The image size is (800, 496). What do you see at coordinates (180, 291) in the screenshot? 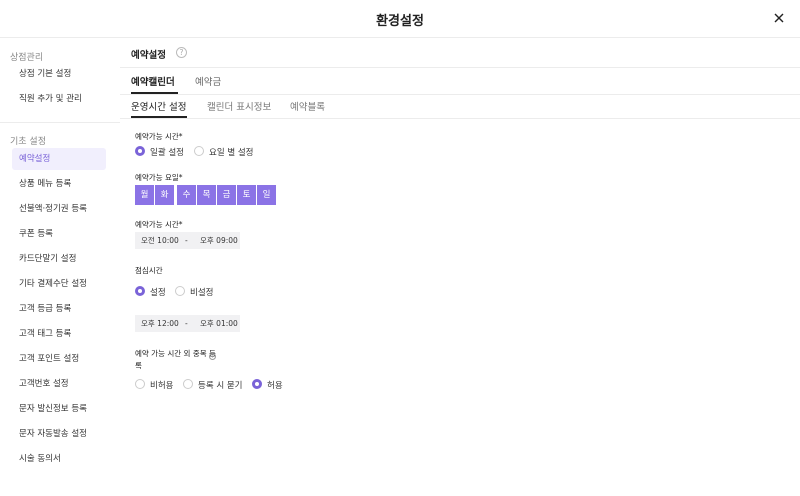
I see `radio-lunch-off` at bounding box center [180, 291].